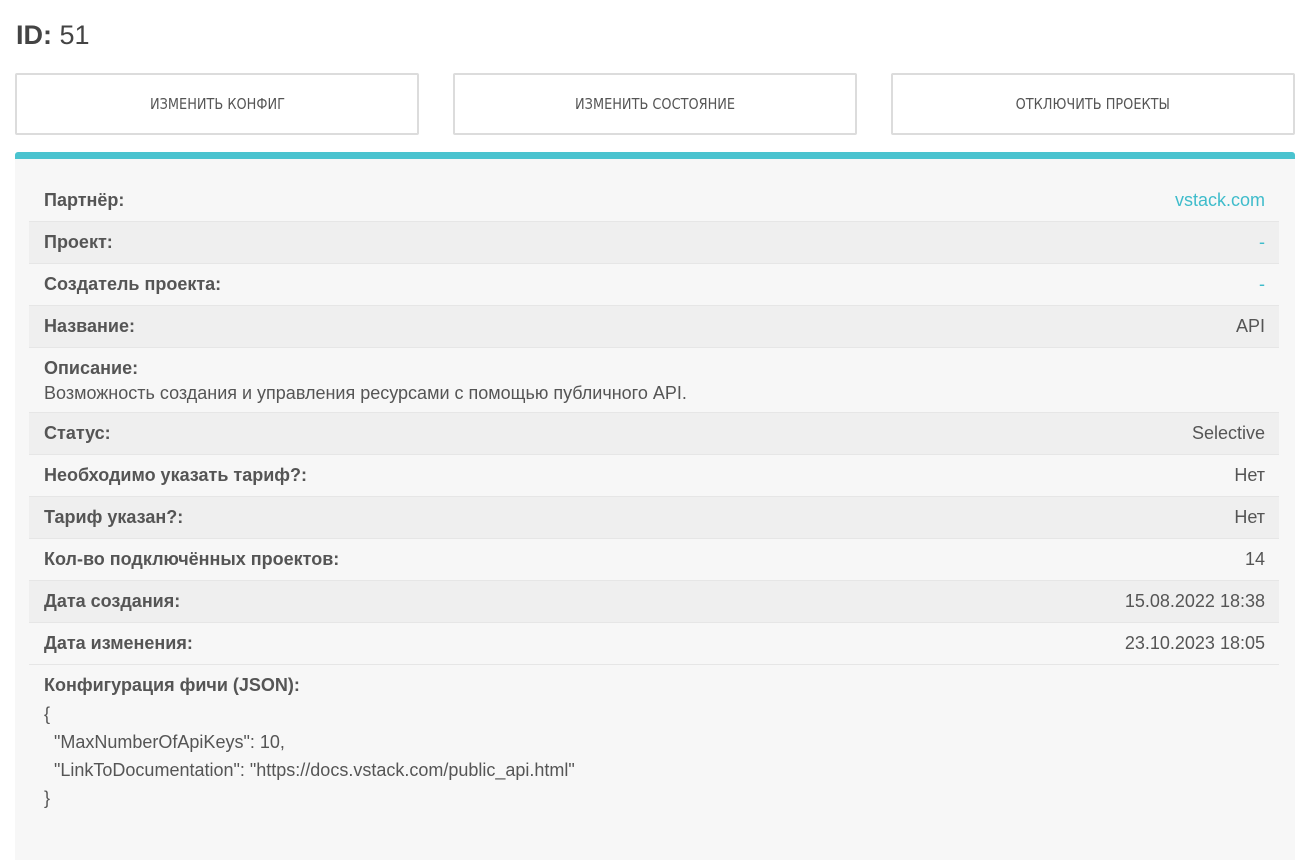  I want to click on json-line: "MaxNumberOfApiKeys": 10,, so click(164, 742).